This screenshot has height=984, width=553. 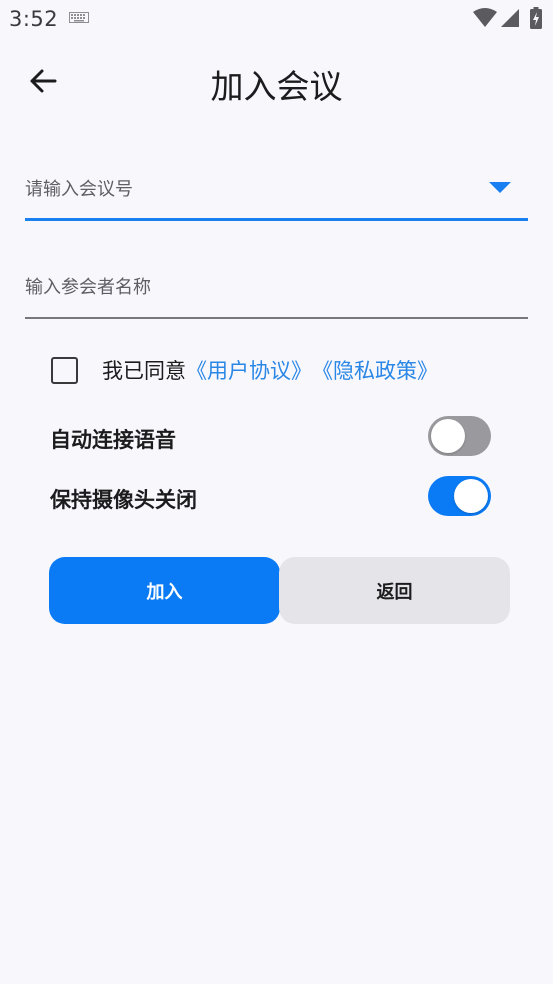 What do you see at coordinates (164, 590) in the screenshot?
I see `join-button: 加入` at bounding box center [164, 590].